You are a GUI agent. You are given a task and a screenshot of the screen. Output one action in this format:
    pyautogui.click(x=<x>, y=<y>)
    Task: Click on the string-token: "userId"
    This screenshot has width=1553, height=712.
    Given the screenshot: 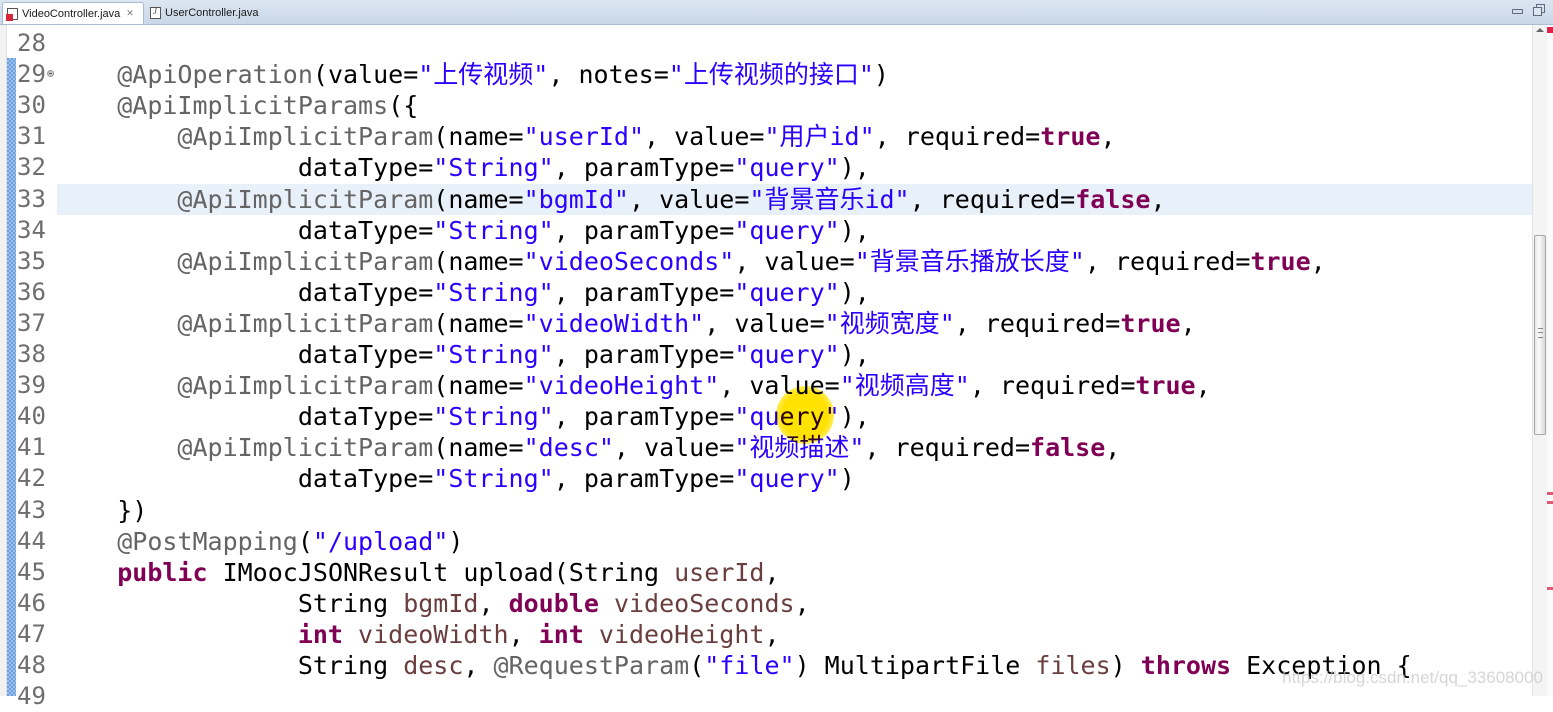 What is the action you would take?
    pyautogui.click(x=584, y=137)
    